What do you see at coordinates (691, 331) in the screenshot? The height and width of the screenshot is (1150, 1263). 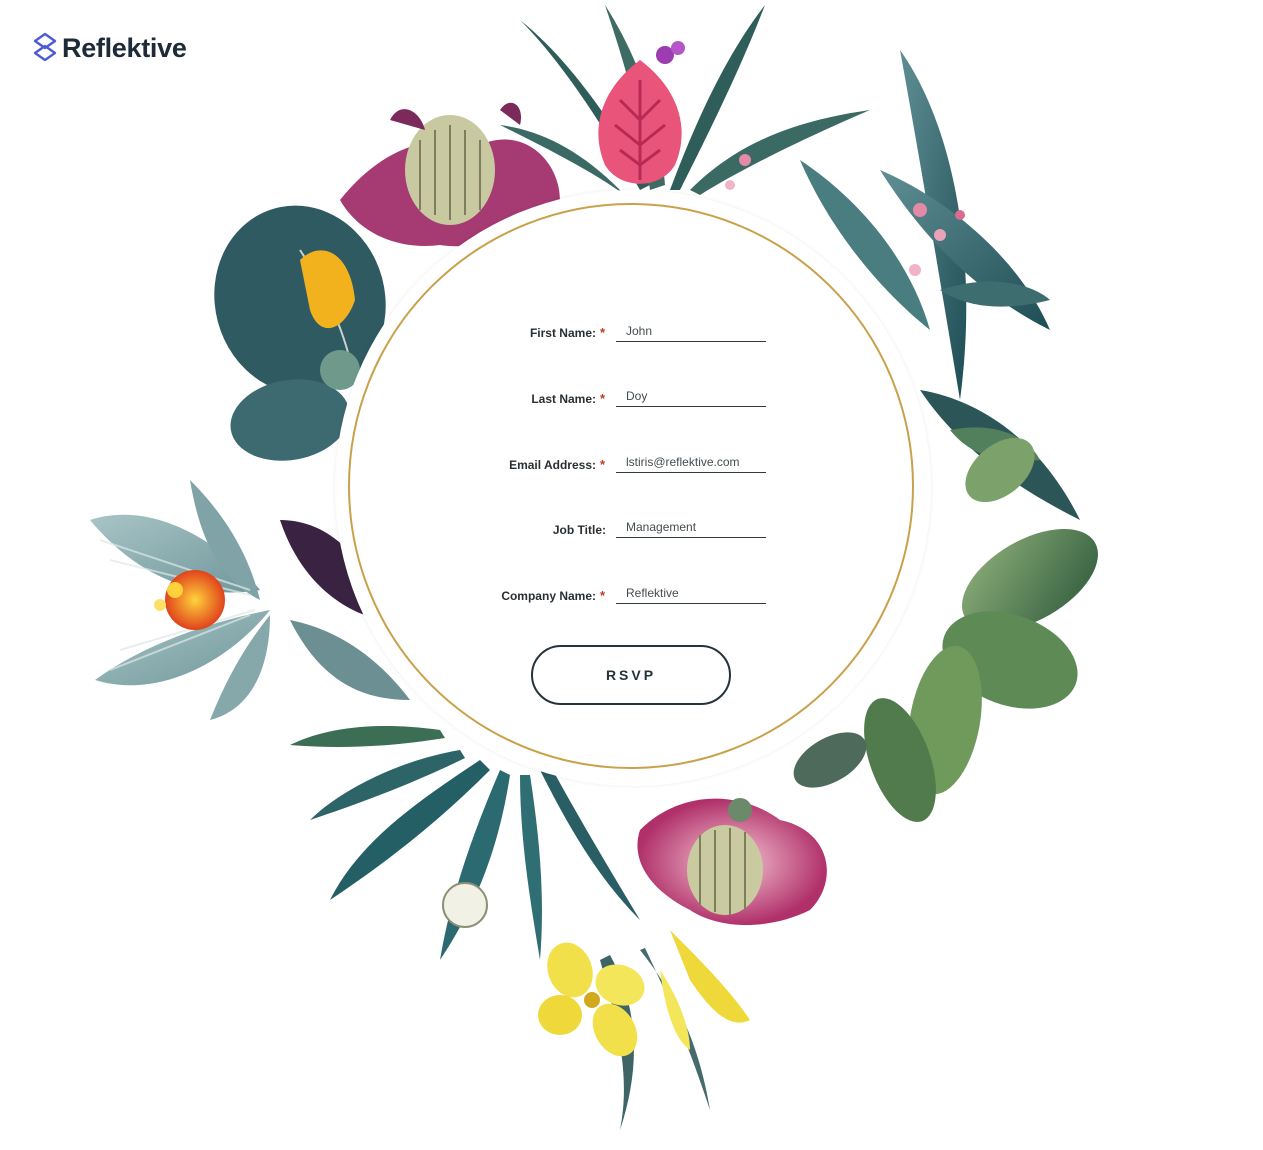 I see `first-name-input` at bounding box center [691, 331].